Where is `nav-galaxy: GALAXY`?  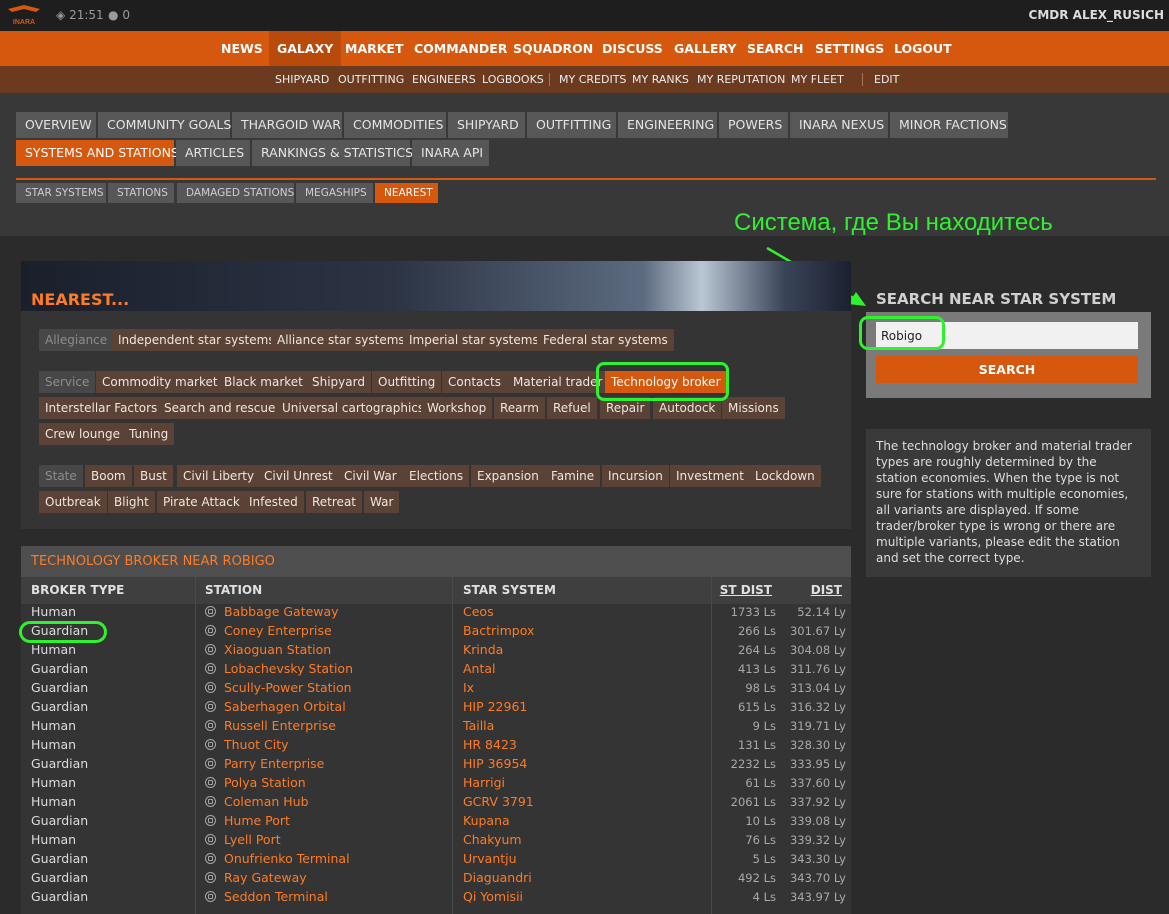 nav-galaxy: GALAXY is located at coordinates (305, 48).